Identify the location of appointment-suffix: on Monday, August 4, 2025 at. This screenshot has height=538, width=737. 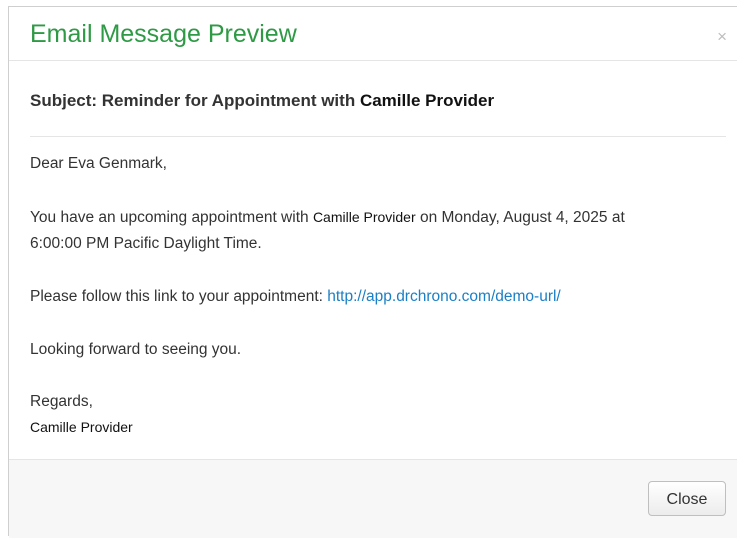
(522, 217).